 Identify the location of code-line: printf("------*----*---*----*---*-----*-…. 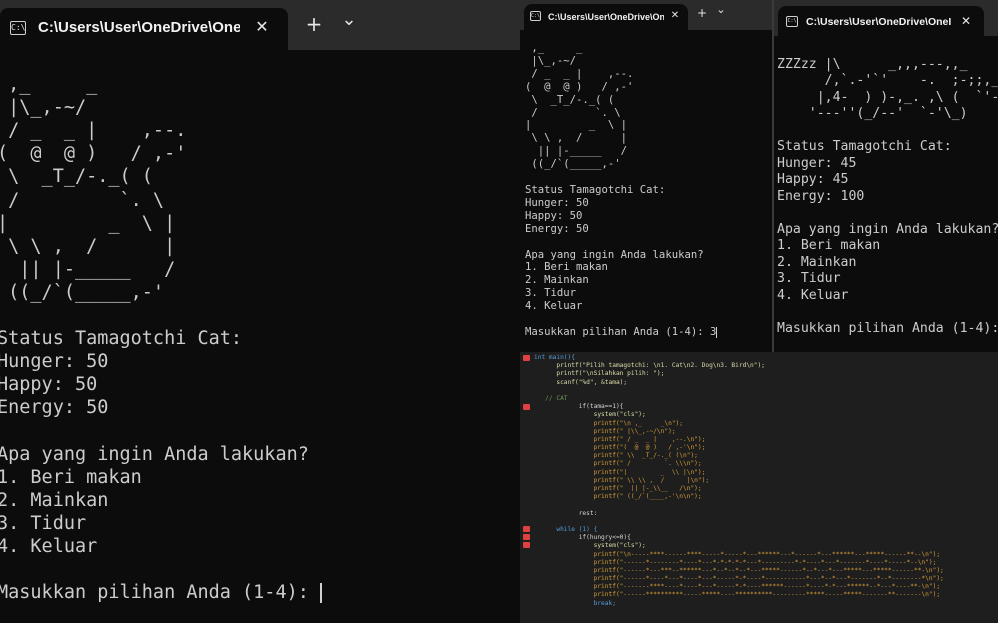
(739, 579).